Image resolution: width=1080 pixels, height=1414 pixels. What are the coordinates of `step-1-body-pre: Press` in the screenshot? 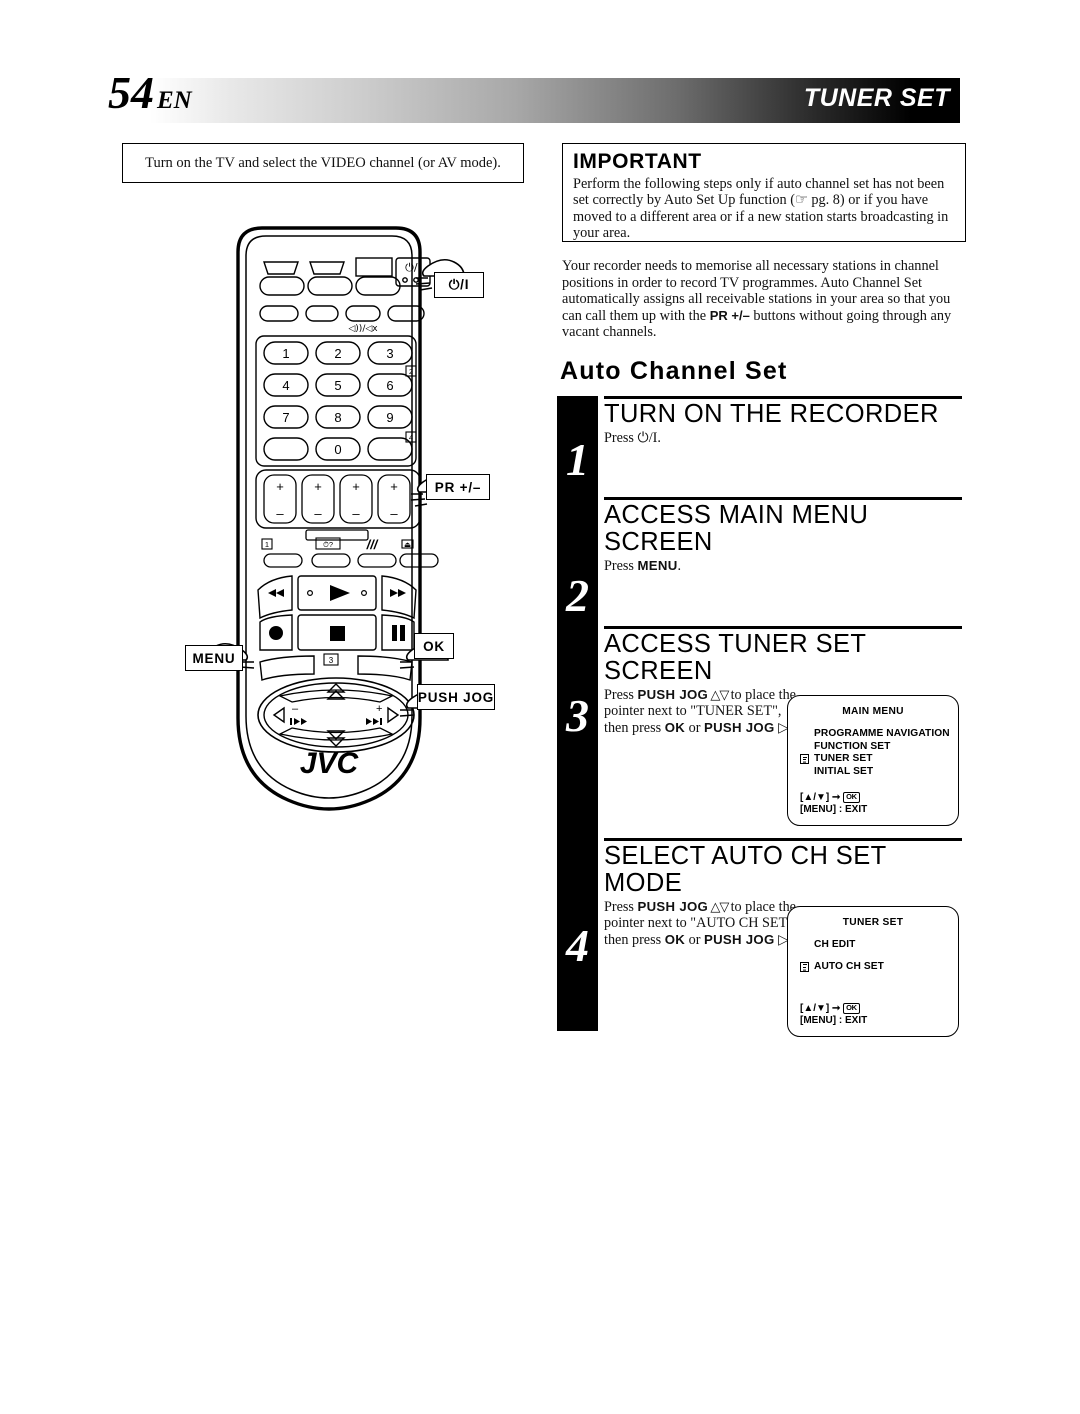 It's located at (621, 438).